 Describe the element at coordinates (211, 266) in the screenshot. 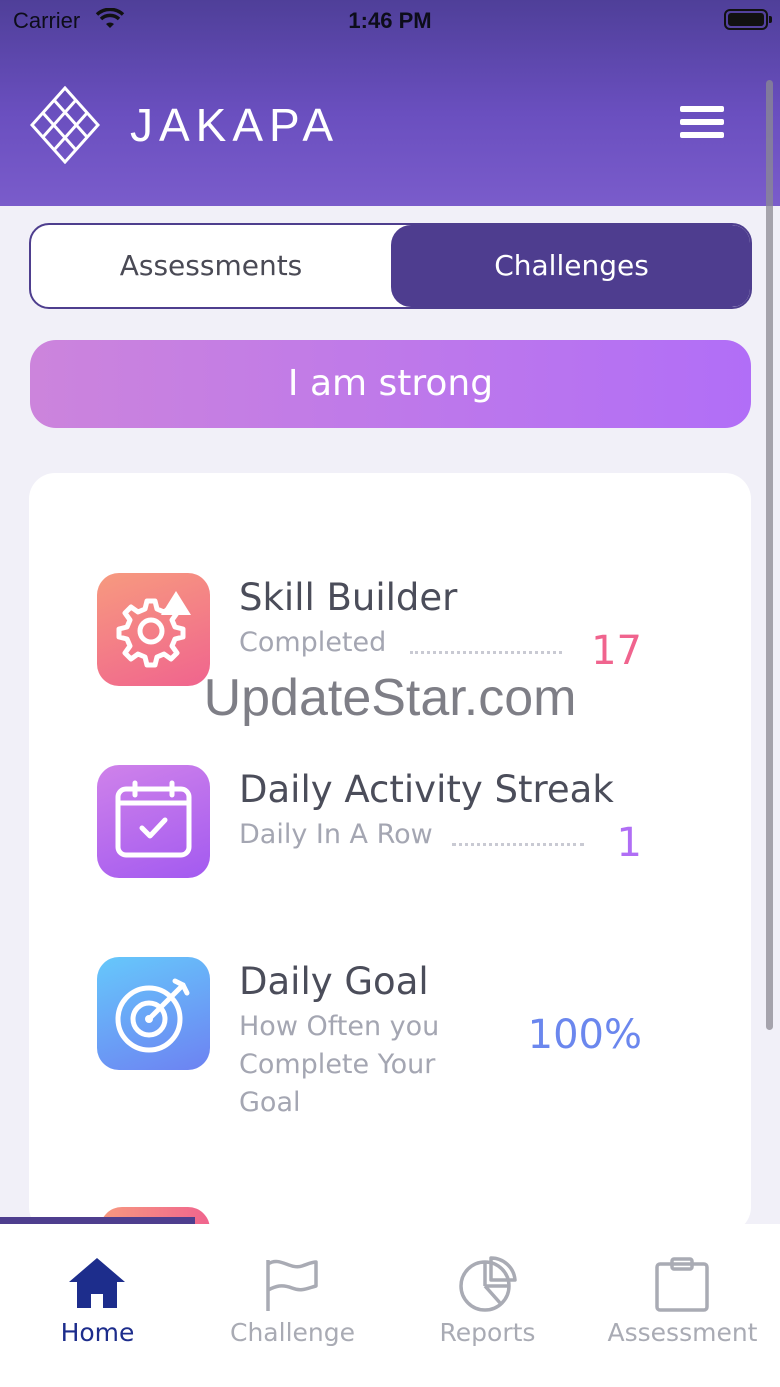

I see `tab-assessments: Assessments` at that location.